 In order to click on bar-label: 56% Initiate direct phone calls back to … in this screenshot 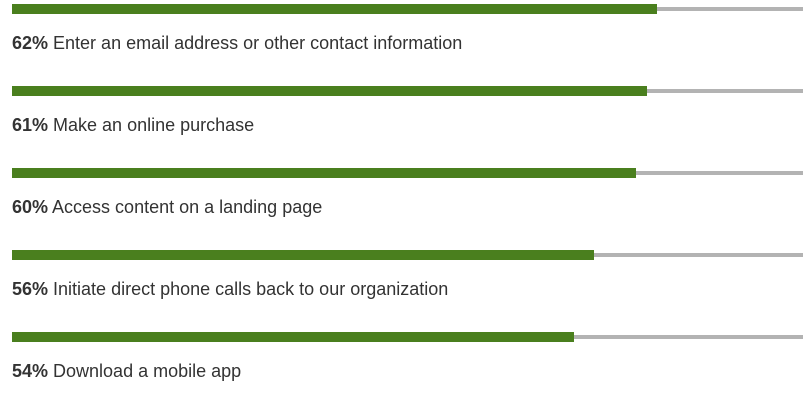, I will do `click(230, 289)`.